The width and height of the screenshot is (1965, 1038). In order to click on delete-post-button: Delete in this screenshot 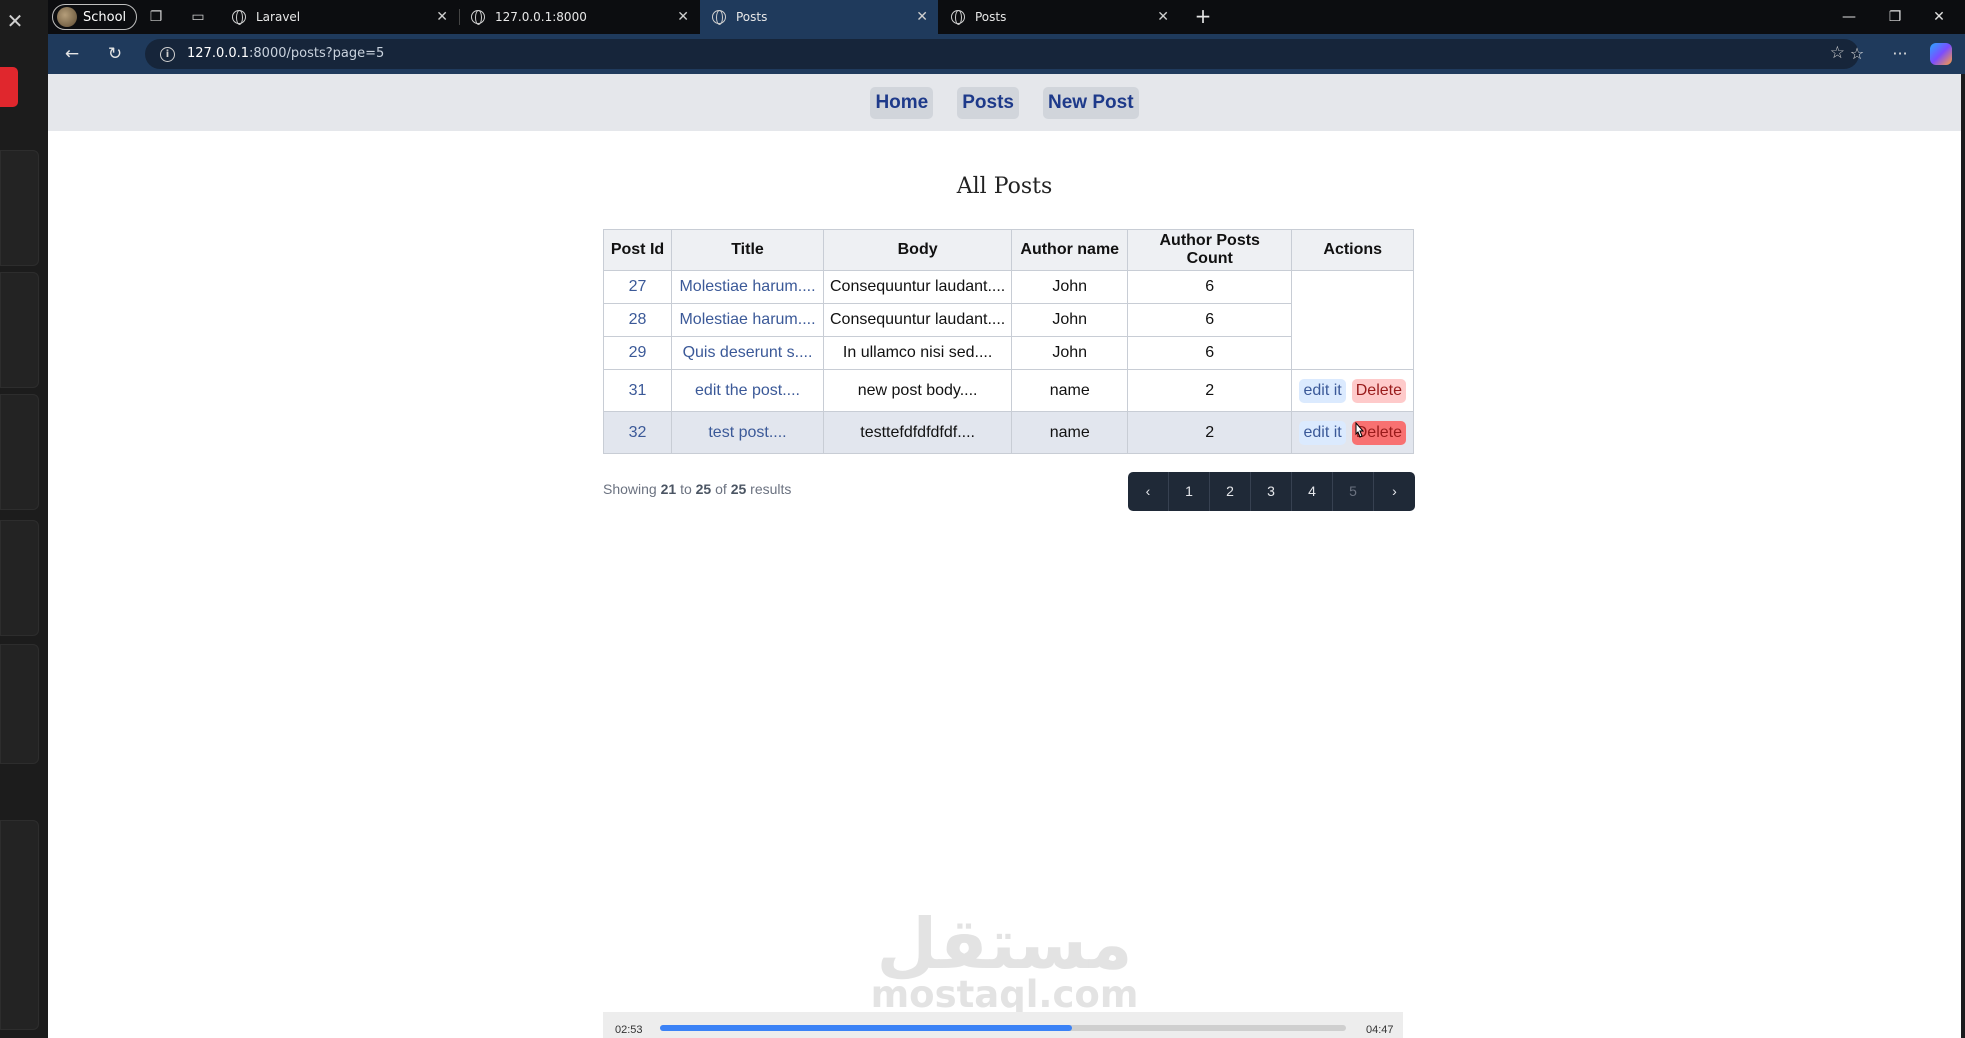, I will do `click(1378, 390)`.